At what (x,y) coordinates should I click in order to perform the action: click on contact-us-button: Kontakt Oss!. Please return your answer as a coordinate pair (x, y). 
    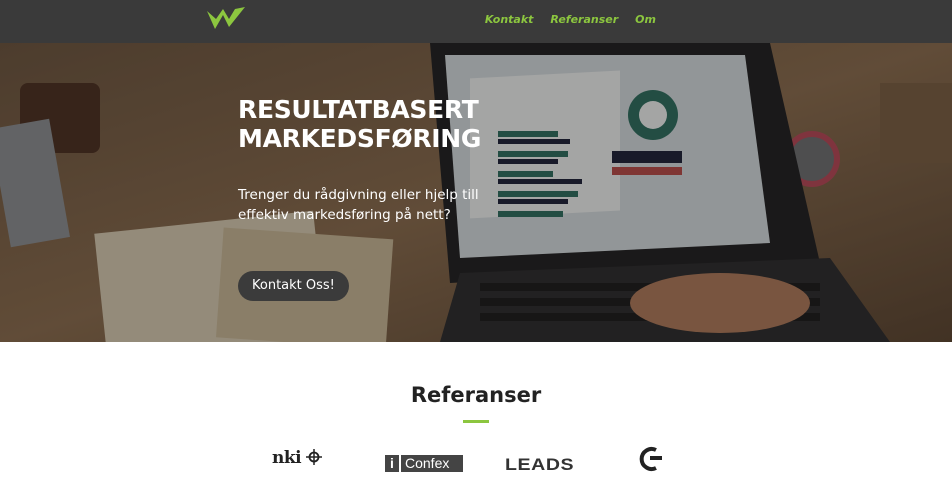
    Looking at the image, I should click on (293, 286).